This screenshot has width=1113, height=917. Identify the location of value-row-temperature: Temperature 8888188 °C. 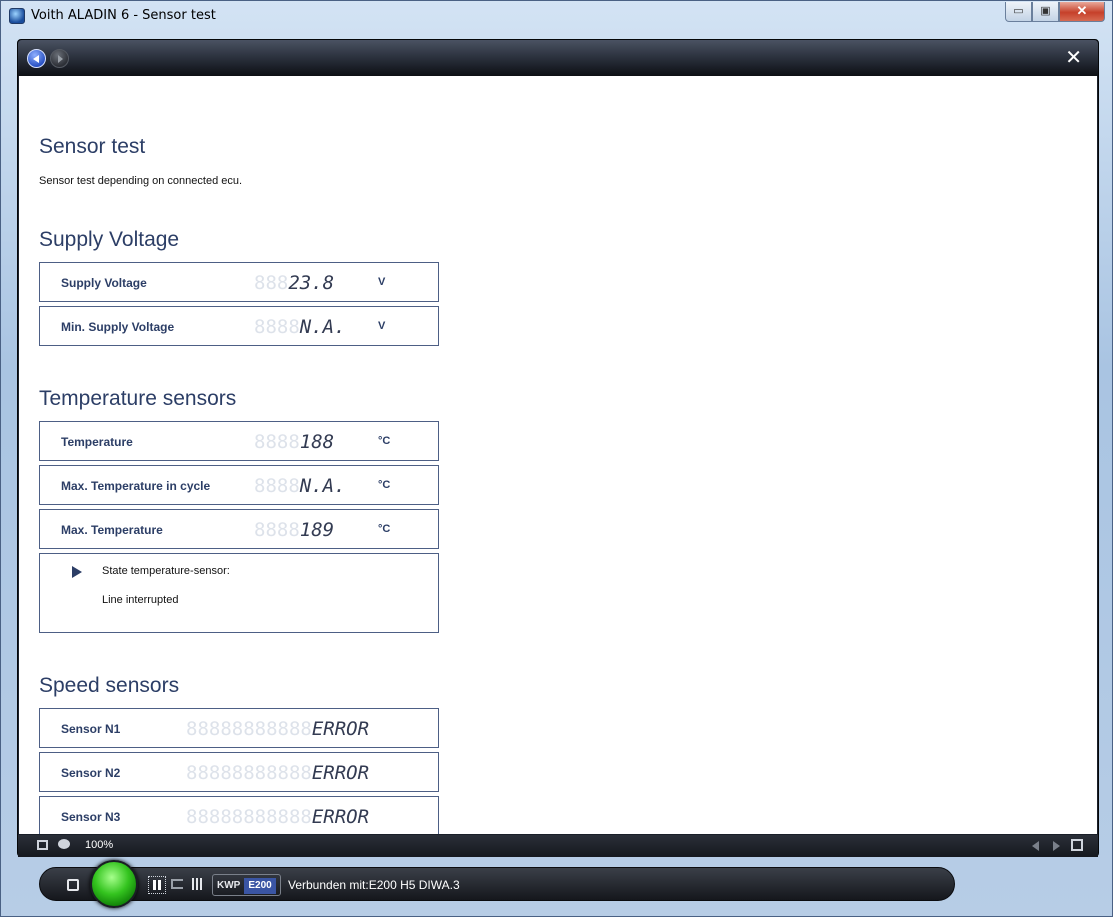
(239, 441).